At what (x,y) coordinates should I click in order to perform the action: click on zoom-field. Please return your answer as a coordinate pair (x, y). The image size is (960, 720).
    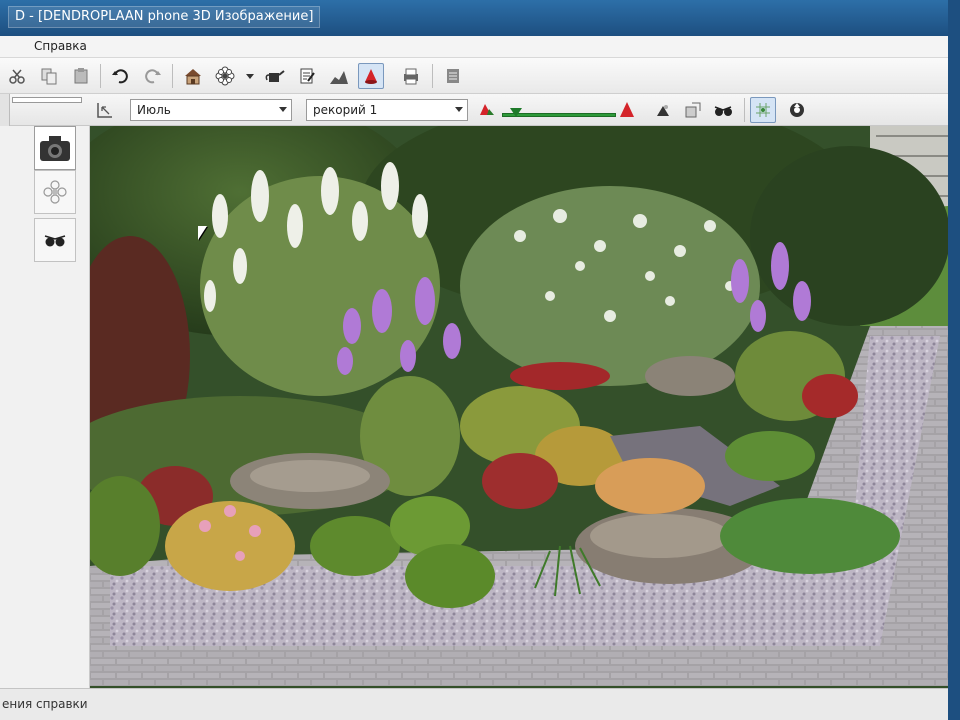
    Looking at the image, I should click on (47, 100).